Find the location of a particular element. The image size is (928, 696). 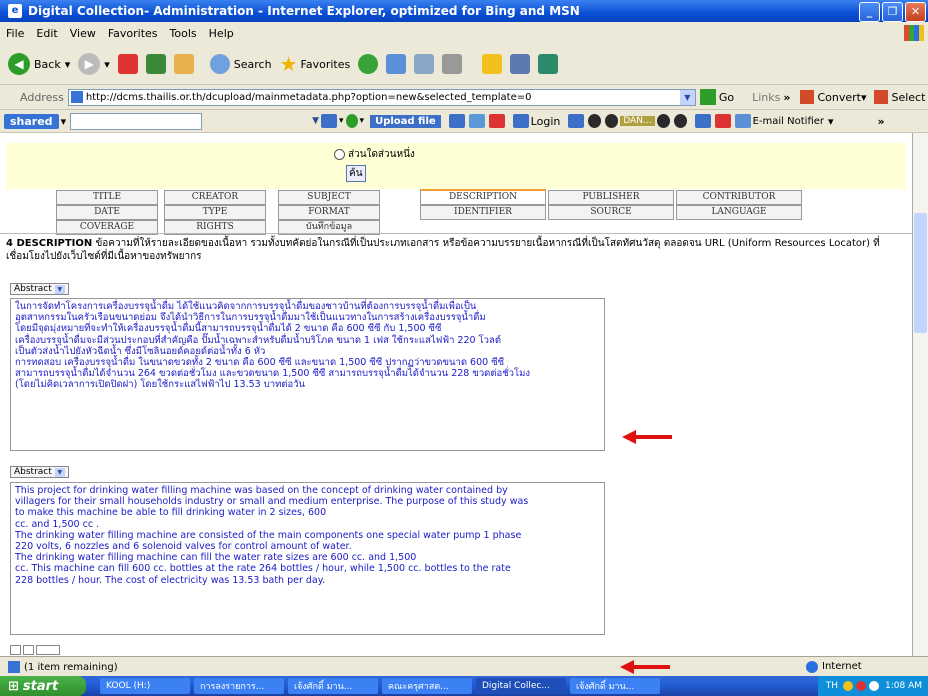

abstract-select-english: Abstract ▼ is located at coordinates (39, 472).